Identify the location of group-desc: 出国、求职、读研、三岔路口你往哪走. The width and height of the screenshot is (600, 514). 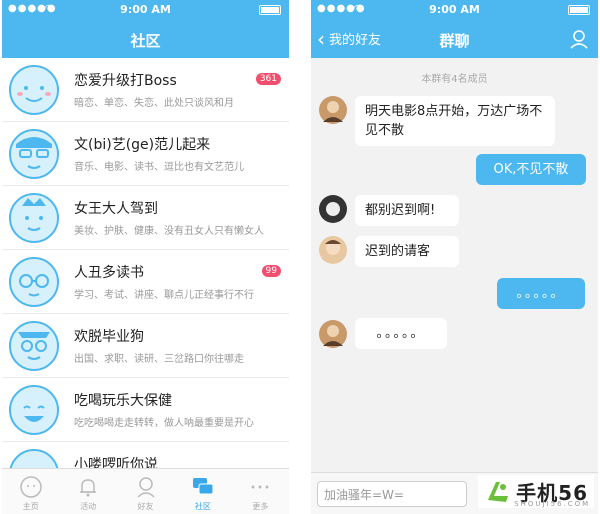
(159, 359).